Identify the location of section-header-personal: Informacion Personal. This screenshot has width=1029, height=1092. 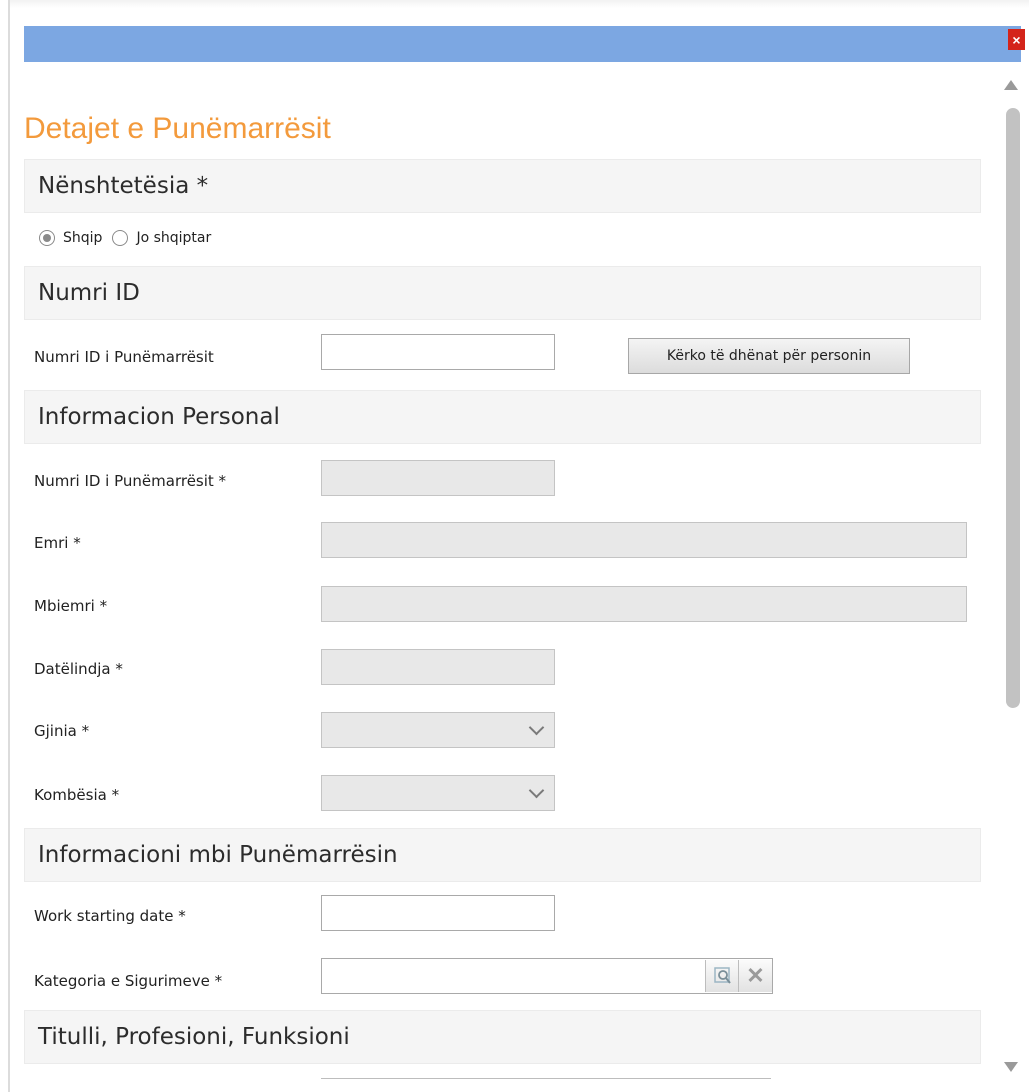
(159, 417).